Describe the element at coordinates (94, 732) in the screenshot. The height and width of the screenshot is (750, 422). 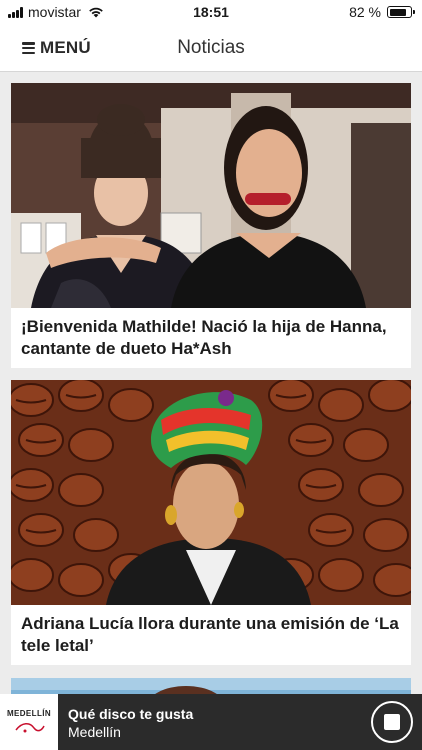
I see `station-name: Medellín` at that location.